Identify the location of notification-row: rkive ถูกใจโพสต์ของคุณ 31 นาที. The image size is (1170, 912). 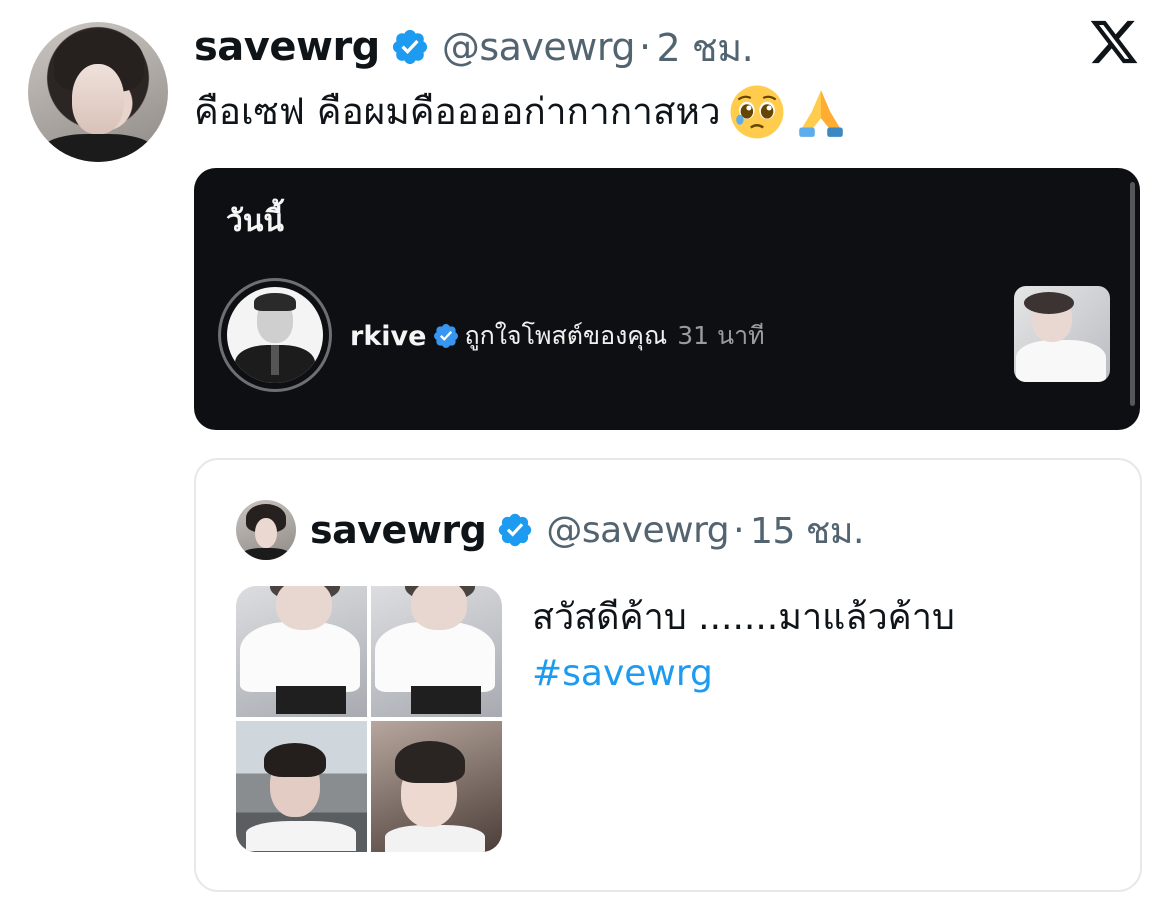
(557, 336).